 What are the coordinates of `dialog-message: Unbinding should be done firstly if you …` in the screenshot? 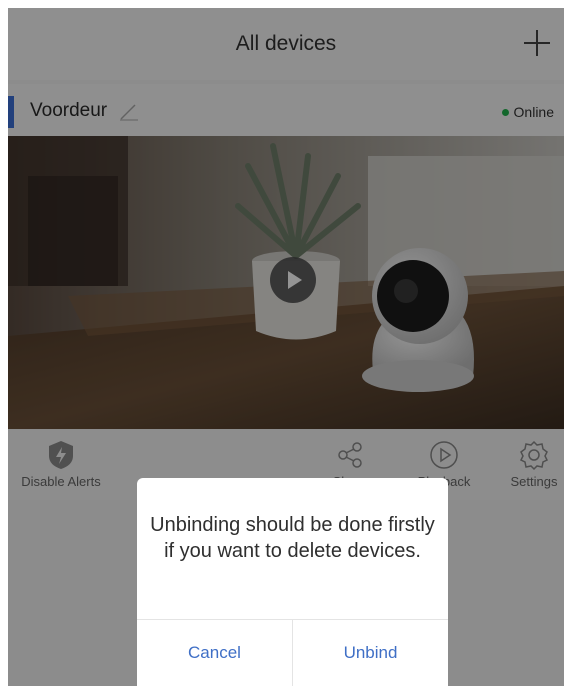 It's located at (292, 538).